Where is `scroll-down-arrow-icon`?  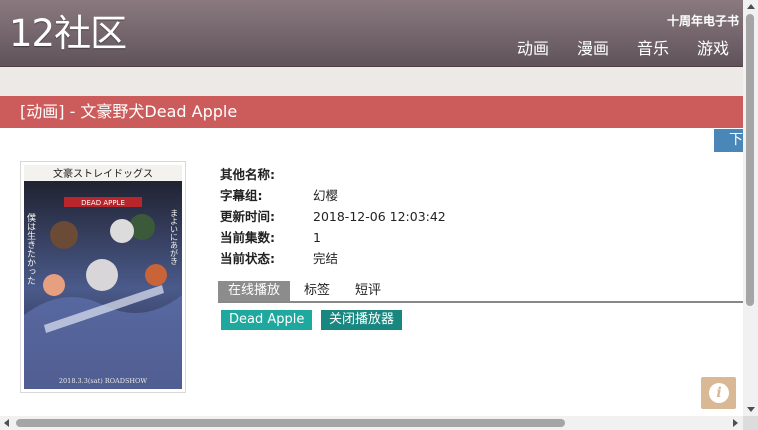 scroll-down-arrow-icon is located at coordinates (751, 409).